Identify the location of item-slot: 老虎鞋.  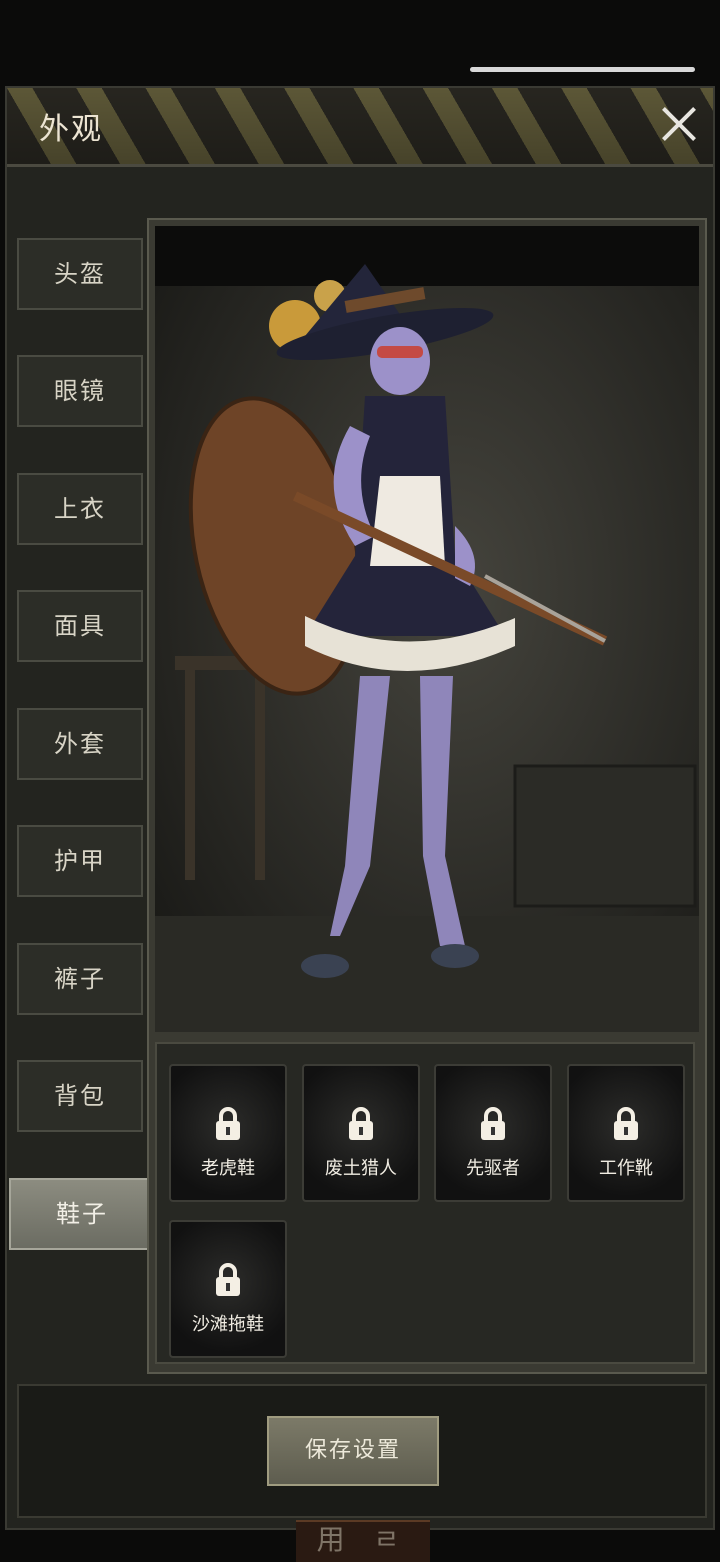
(228, 1133).